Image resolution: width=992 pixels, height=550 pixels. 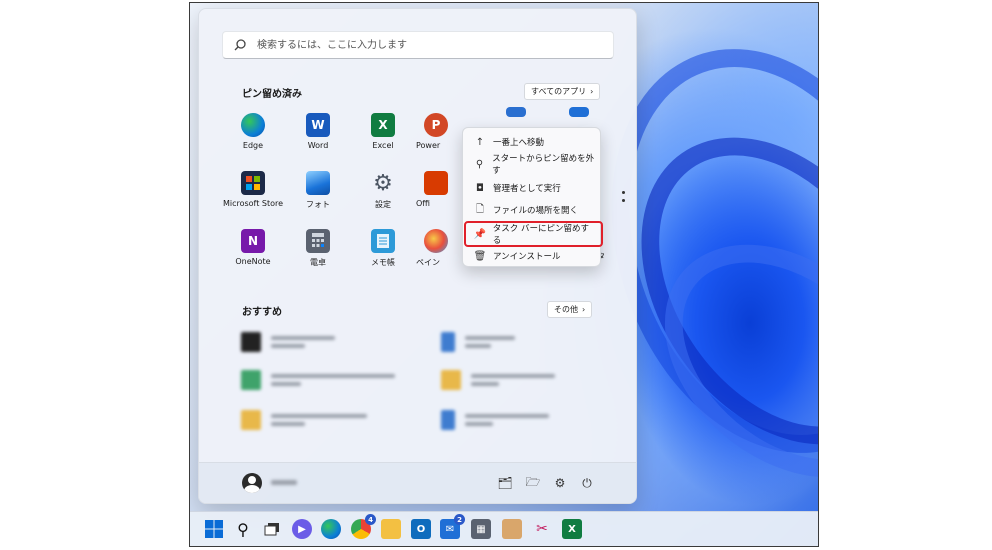 I want to click on notification-badge: 4, so click(x=370, y=519).